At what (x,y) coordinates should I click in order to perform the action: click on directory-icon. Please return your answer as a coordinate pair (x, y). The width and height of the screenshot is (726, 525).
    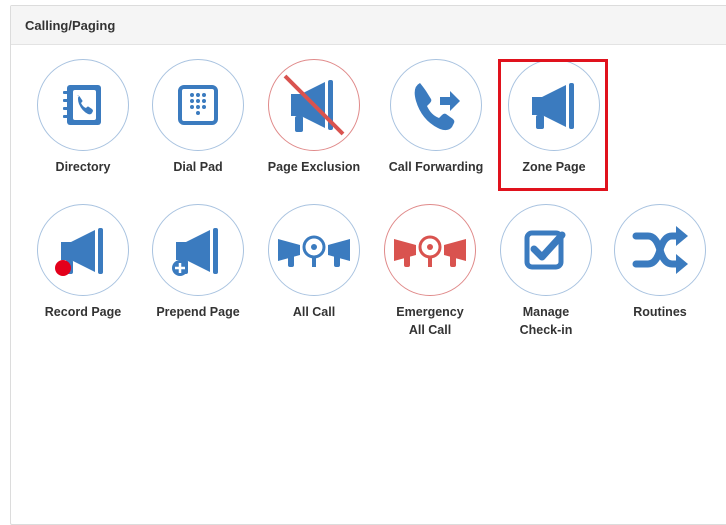
    Looking at the image, I should click on (82, 105).